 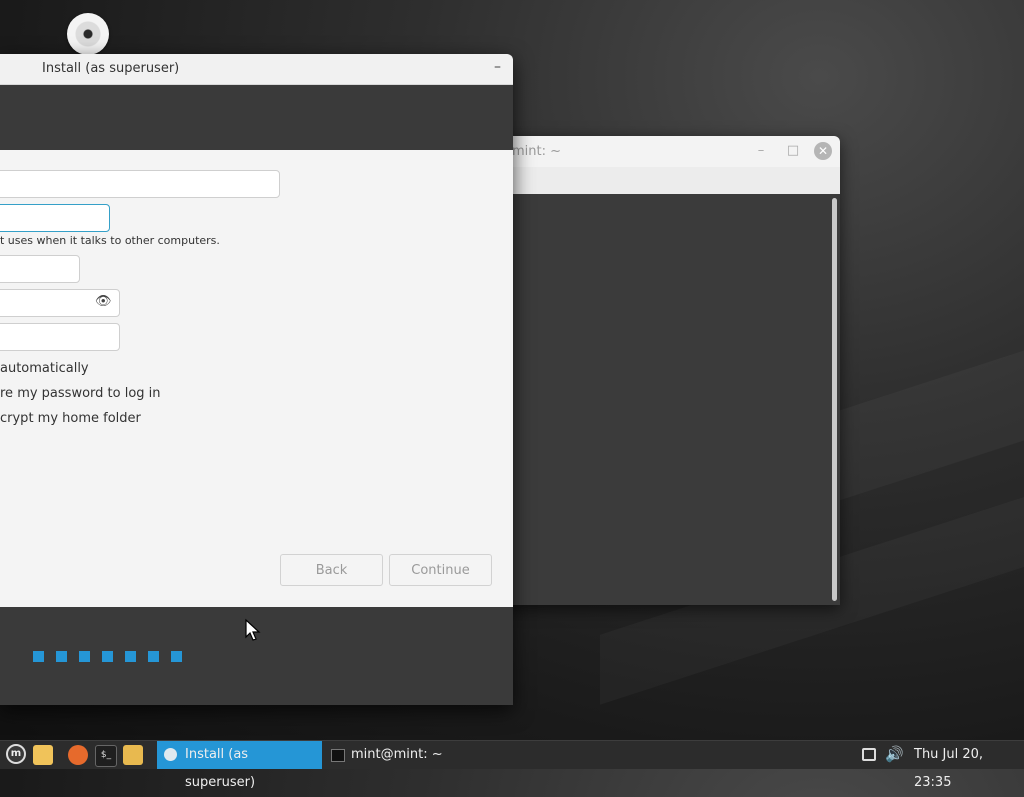 What do you see at coordinates (78, 755) in the screenshot?
I see `firefox-launcher-icon` at bounding box center [78, 755].